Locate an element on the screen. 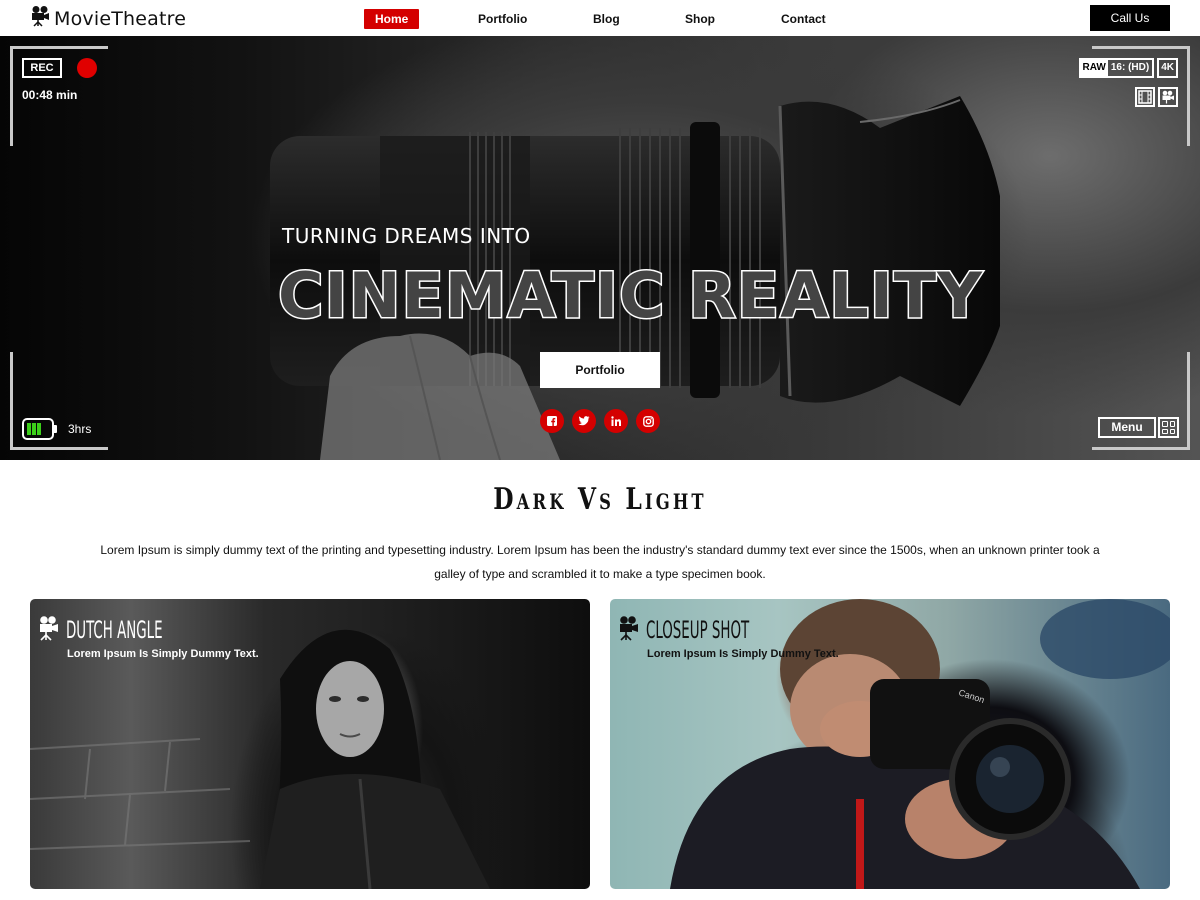 This screenshot has width=1200, height=900. nav-blog: Blog is located at coordinates (606, 19).